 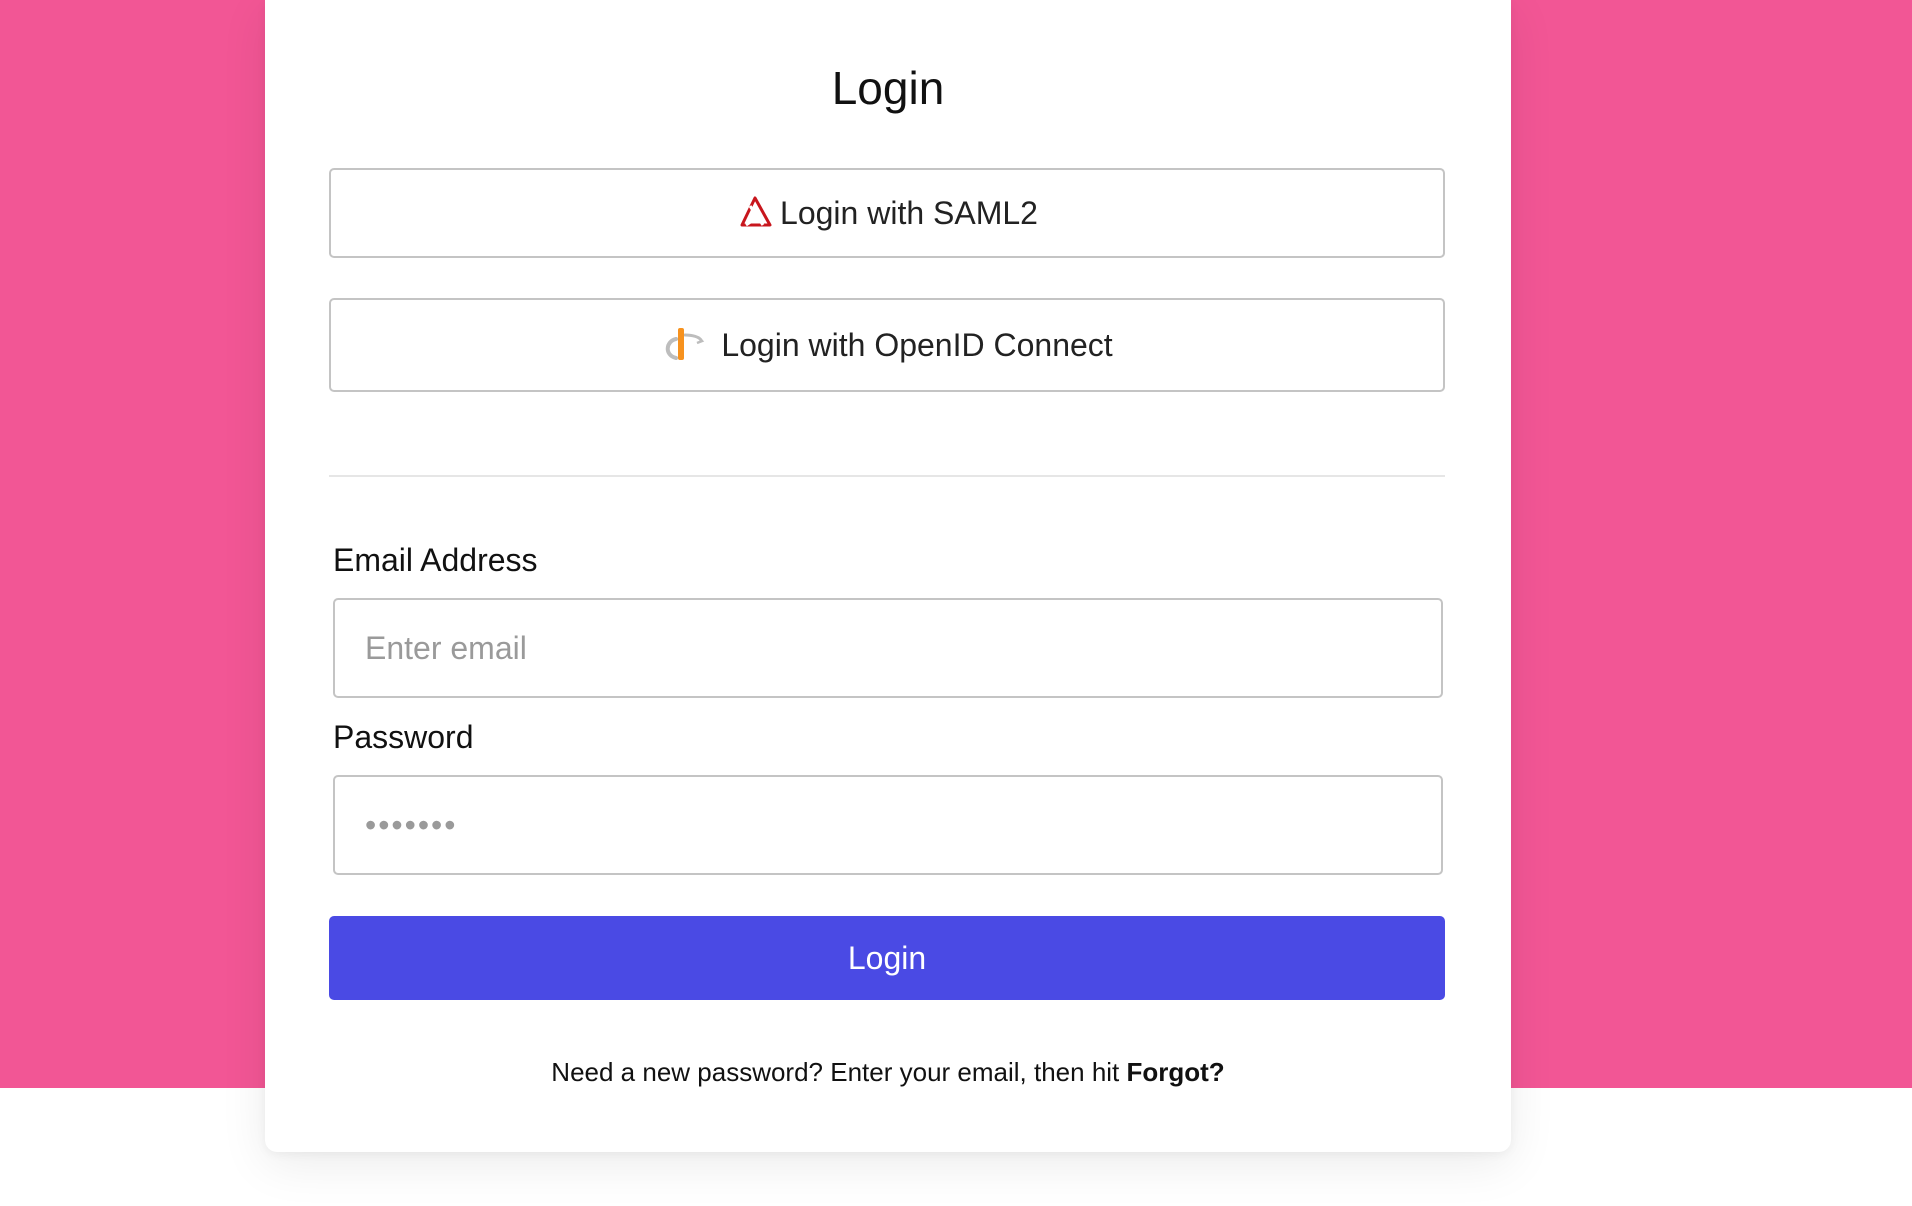 I want to click on page-title: Login, so click(x=888, y=88).